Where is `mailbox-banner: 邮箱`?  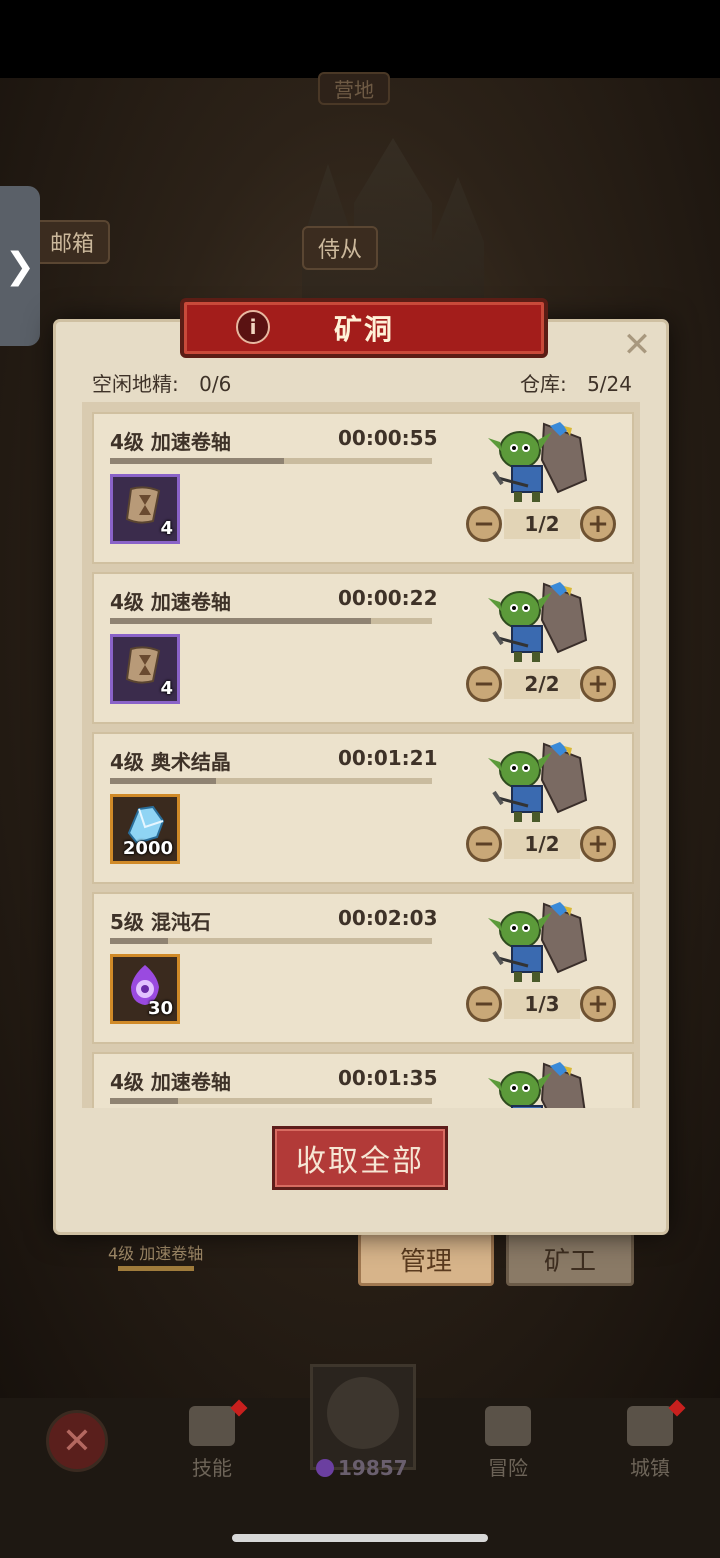 mailbox-banner: 邮箱 is located at coordinates (72, 242).